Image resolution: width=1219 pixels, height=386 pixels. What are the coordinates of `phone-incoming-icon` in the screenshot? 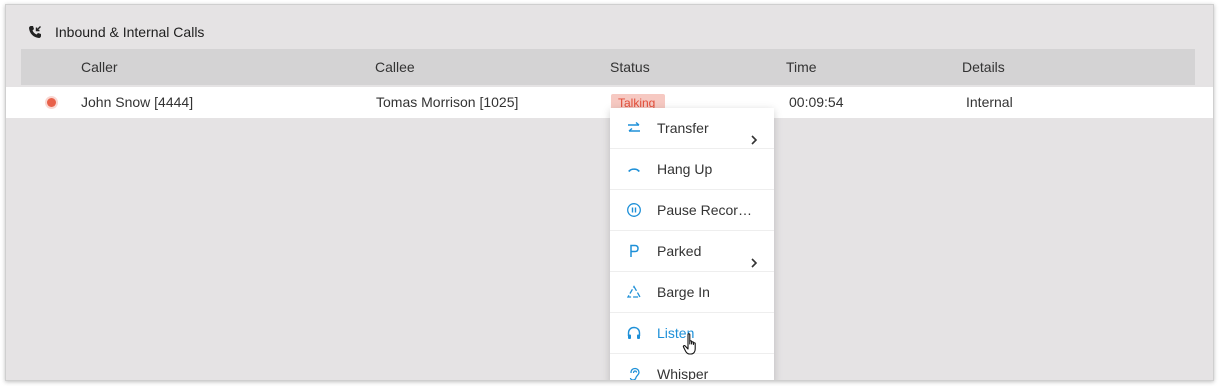 It's located at (35, 32).